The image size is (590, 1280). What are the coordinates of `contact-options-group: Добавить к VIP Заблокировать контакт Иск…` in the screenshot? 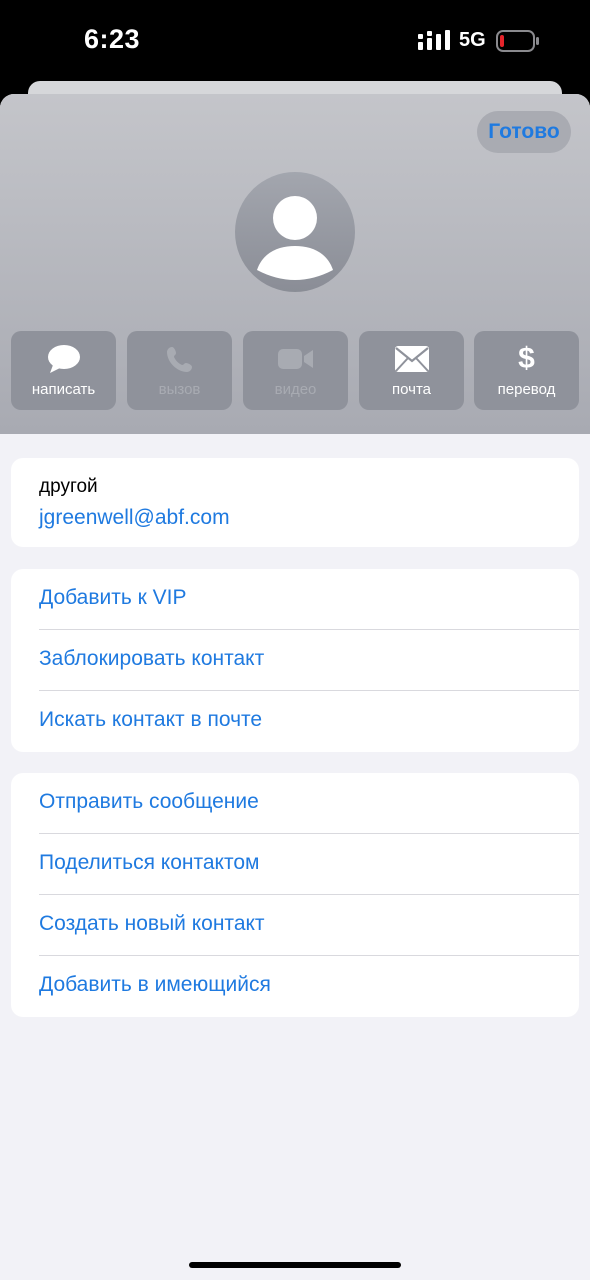 It's located at (295, 660).